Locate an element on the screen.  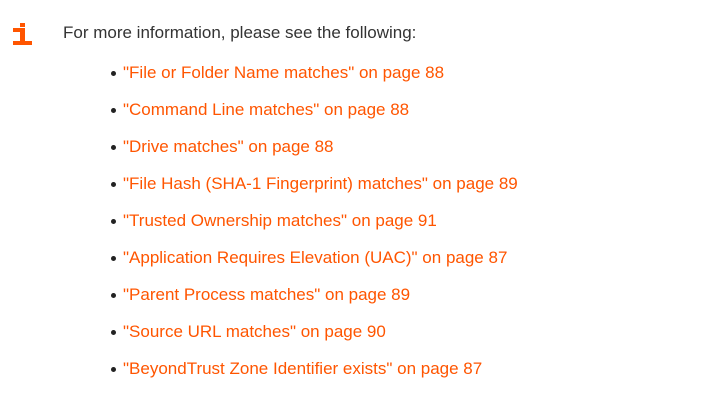
reference-link: "Source URL matches" on page 90 is located at coordinates (254, 331).